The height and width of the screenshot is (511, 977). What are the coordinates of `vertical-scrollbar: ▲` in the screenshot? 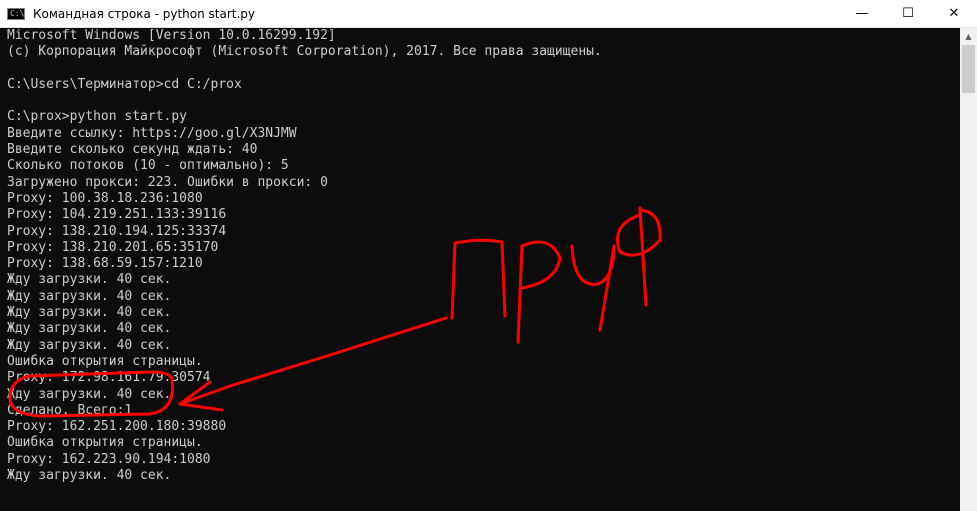 It's located at (968, 269).